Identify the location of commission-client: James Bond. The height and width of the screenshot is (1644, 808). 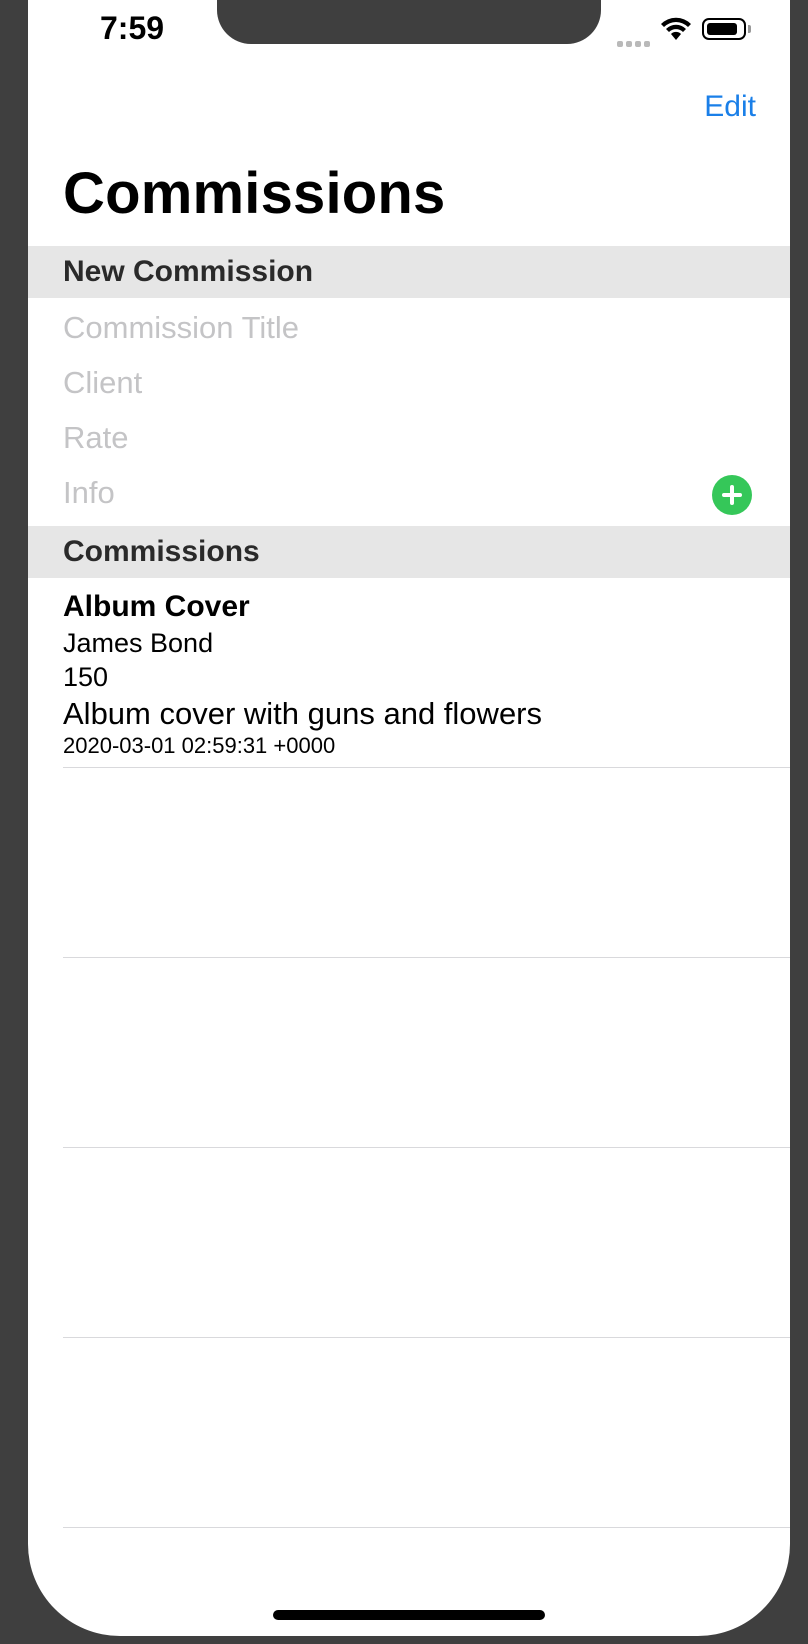
(138, 643).